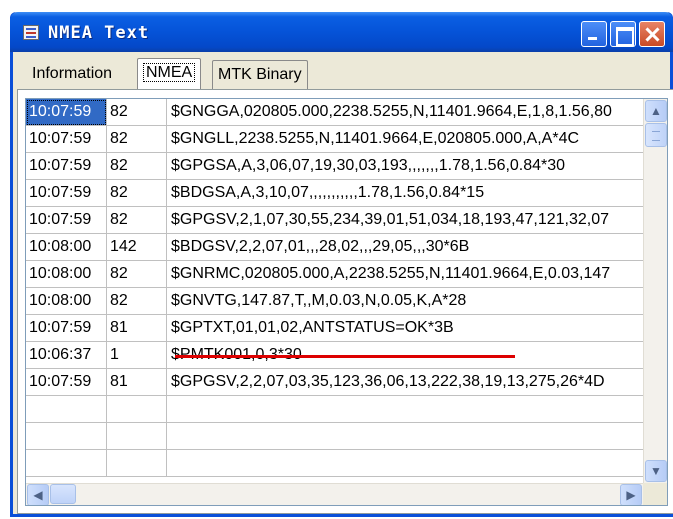 The width and height of the screenshot is (673, 519). Describe the element at coordinates (66, 355) in the screenshot. I see `row-time-cell: 10:06:37` at that location.